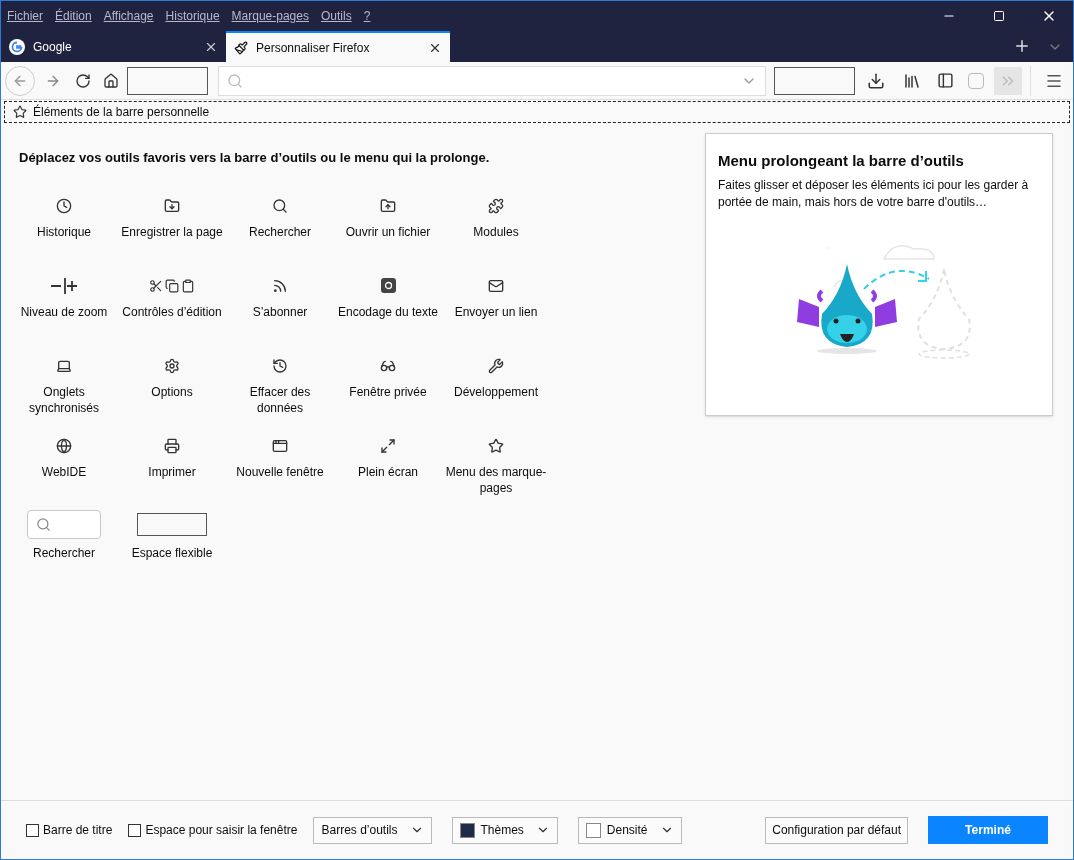  I want to click on library-icon, so click(912, 80).